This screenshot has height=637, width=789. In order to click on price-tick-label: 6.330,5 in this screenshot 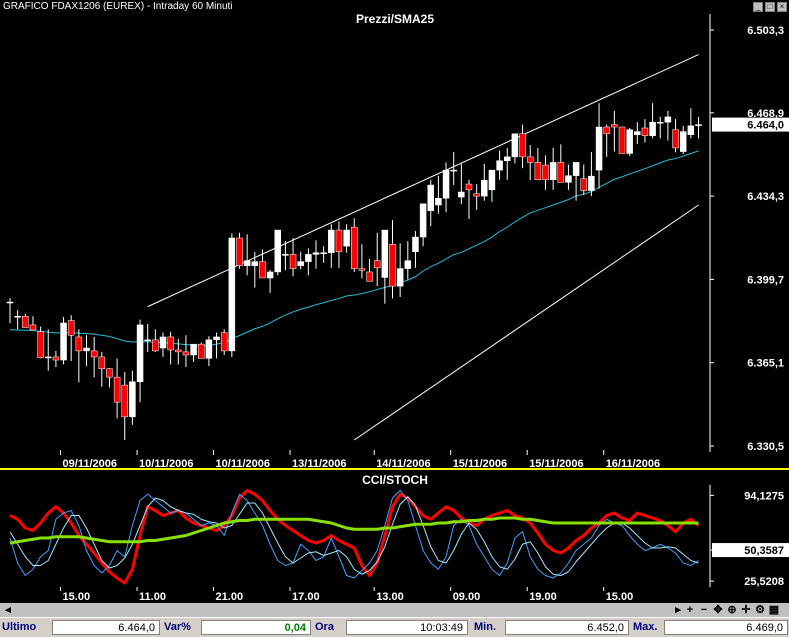, I will do `click(765, 447)`.